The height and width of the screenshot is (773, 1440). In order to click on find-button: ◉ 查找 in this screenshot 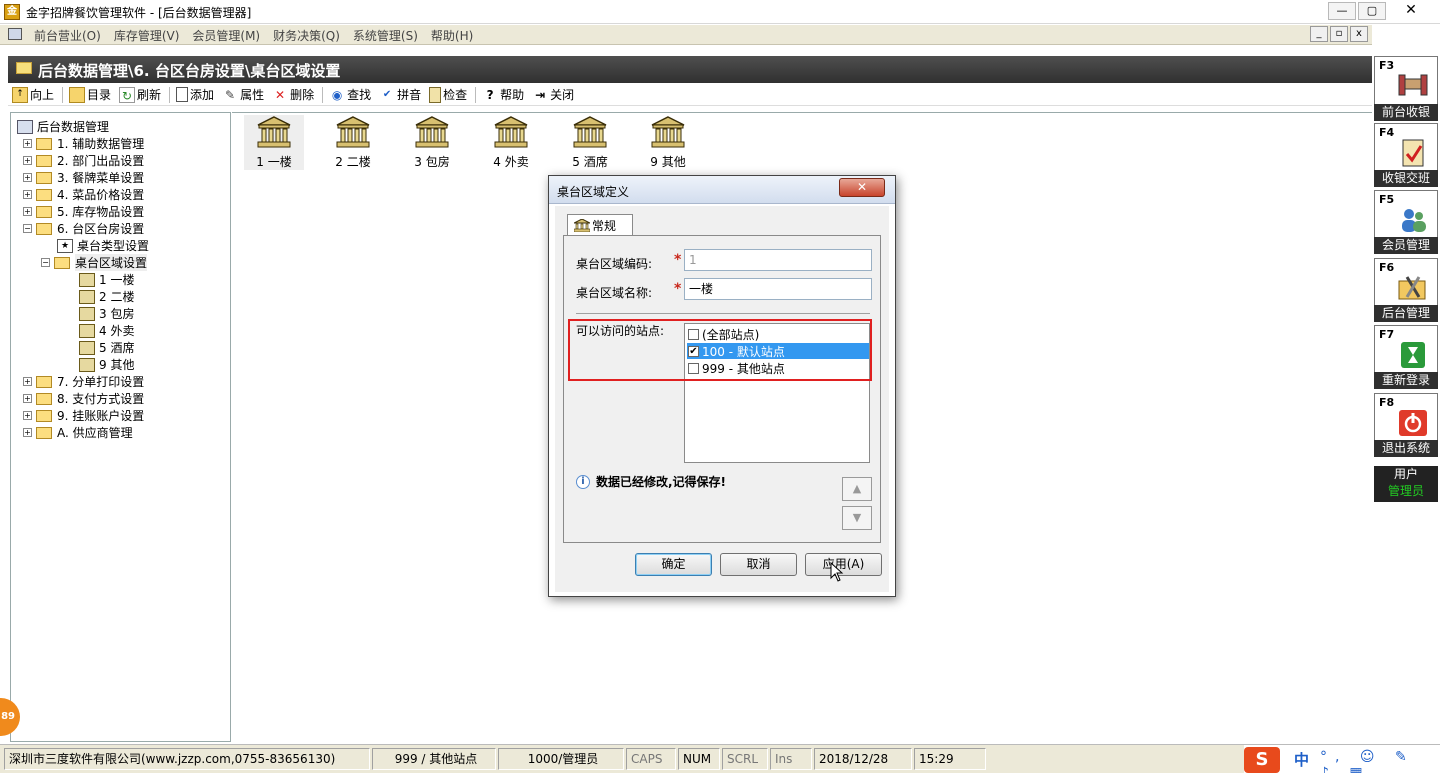, I will do `click(350, 94)`.